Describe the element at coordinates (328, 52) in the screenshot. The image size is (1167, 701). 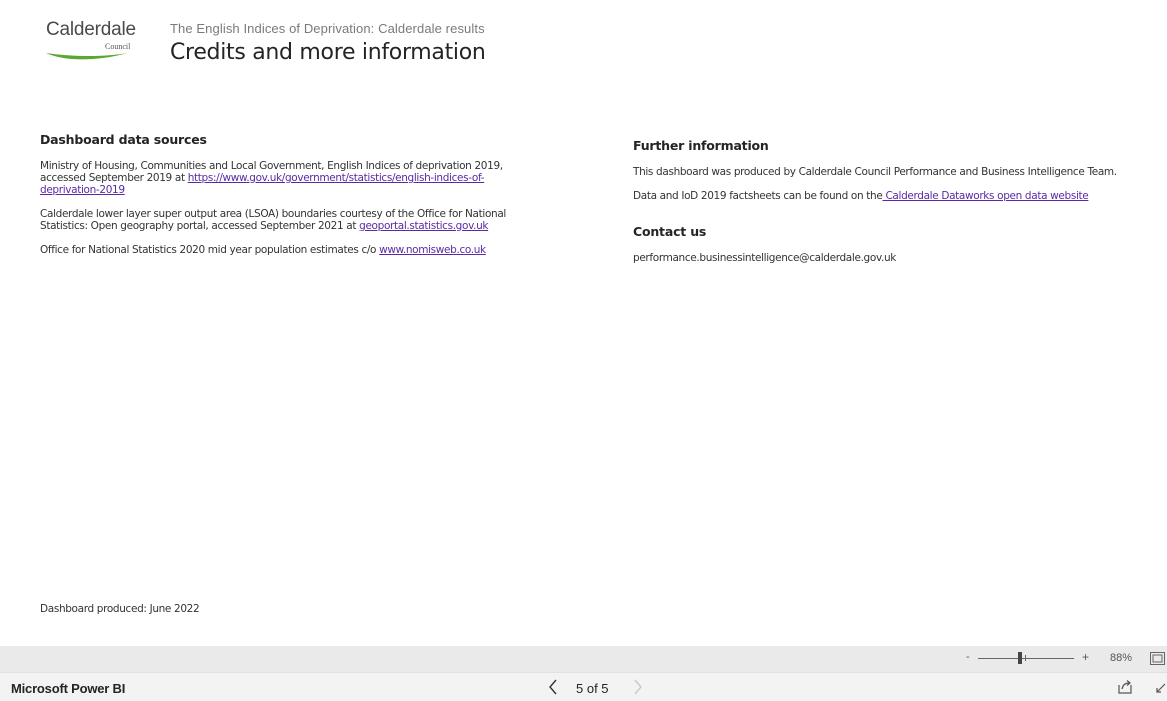
I see `page-title: Credits and more information` at that location.